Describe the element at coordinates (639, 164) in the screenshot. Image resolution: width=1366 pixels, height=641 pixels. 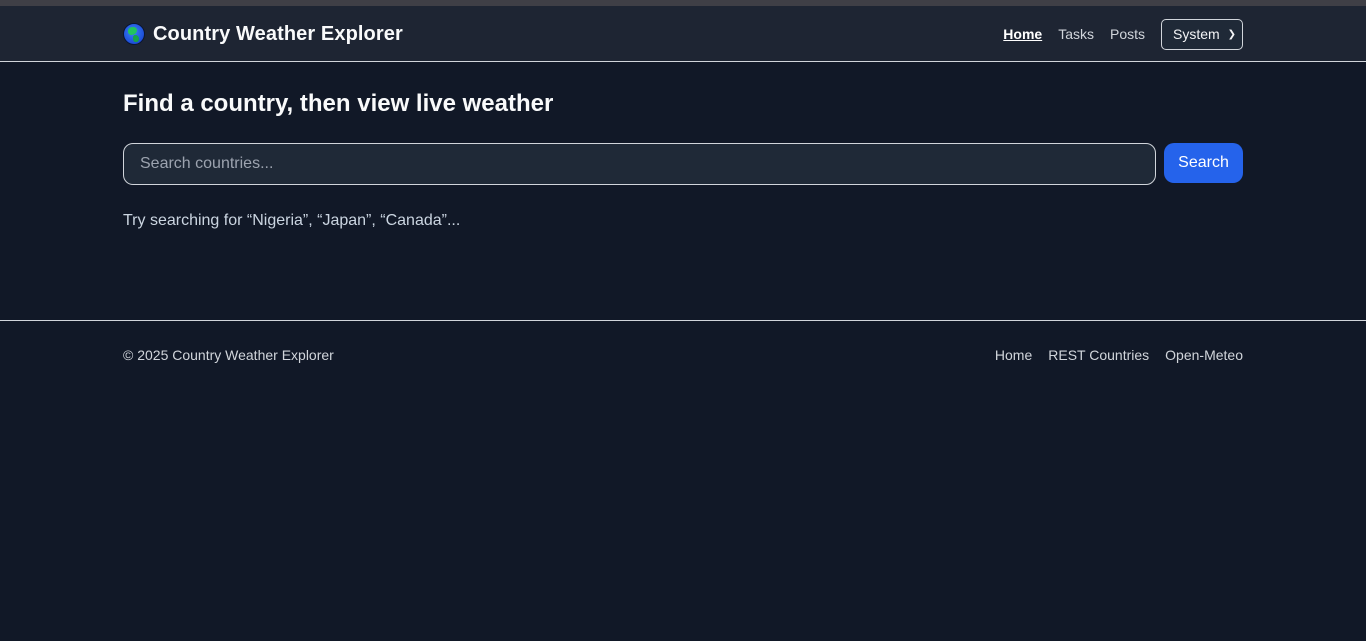
I see `search-input` at that location.